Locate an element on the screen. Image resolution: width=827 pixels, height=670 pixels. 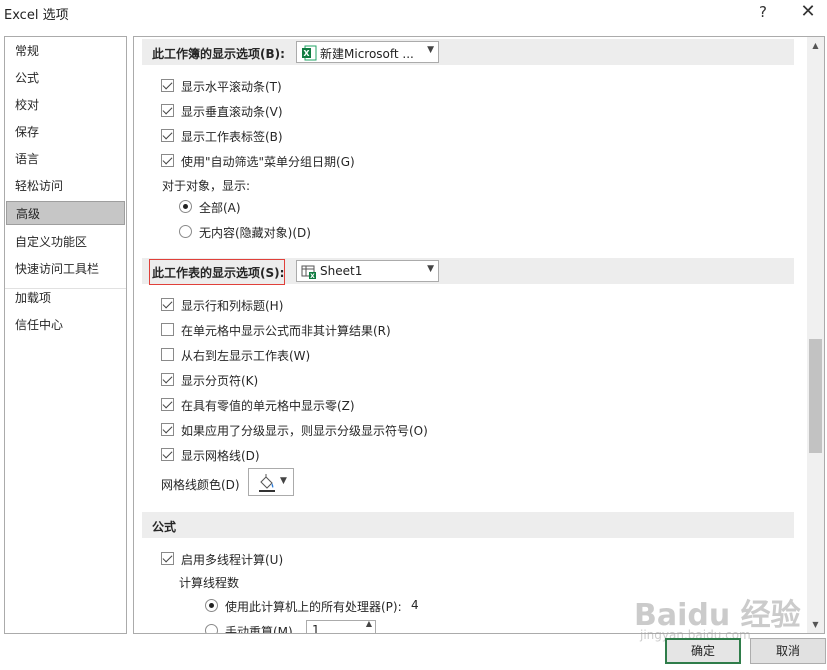
cancel-button: 取消 is located at coordinates (788, 651).